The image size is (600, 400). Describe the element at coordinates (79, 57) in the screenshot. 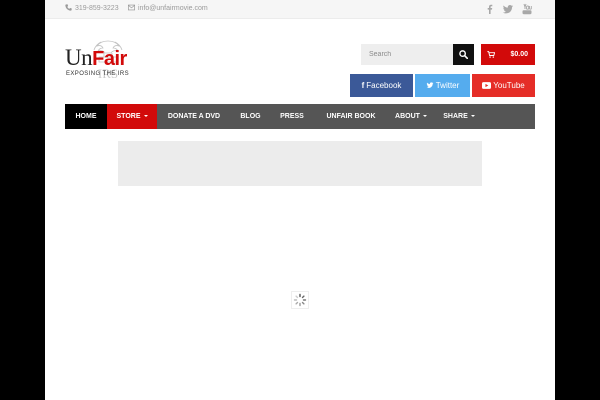

I see `logo-word-un: Un` at that location.